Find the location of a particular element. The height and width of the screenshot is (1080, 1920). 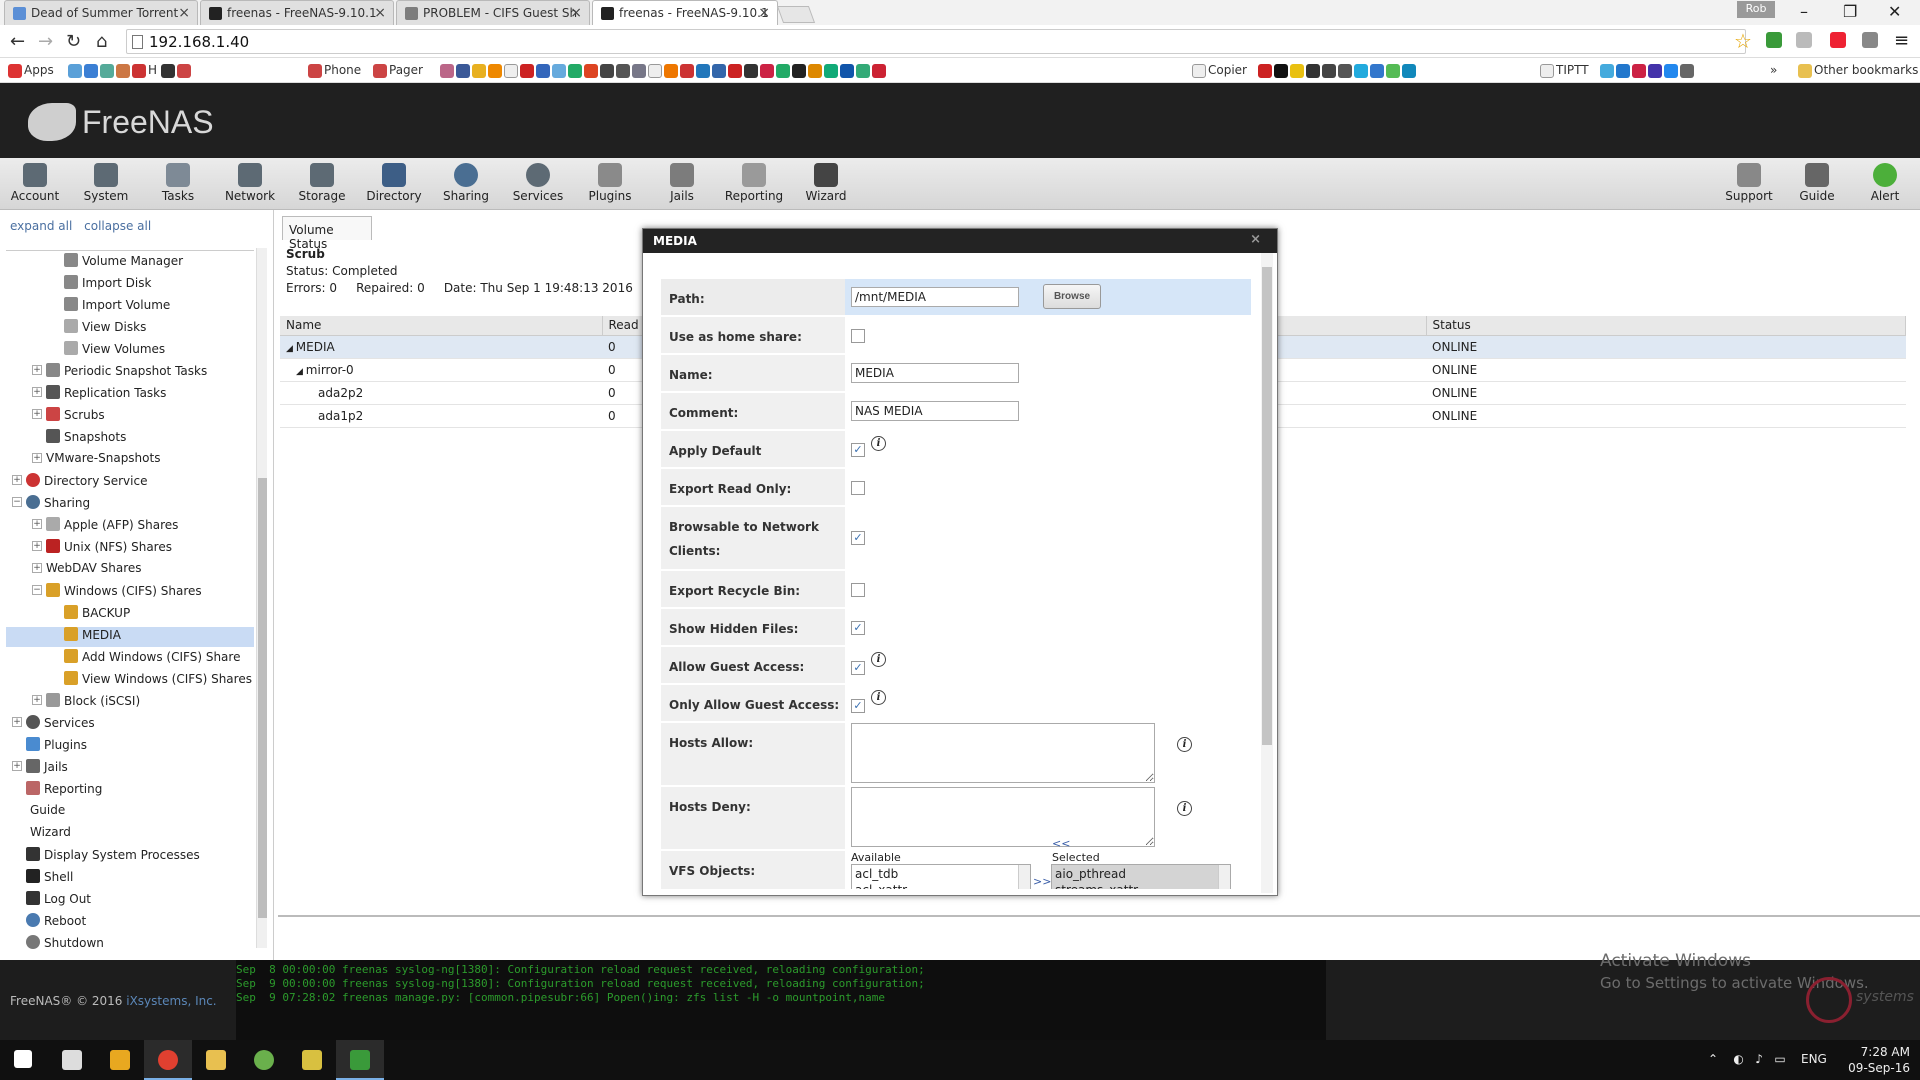

tree-item-snapshots: Snapshots is located at coordinates (86, 439).